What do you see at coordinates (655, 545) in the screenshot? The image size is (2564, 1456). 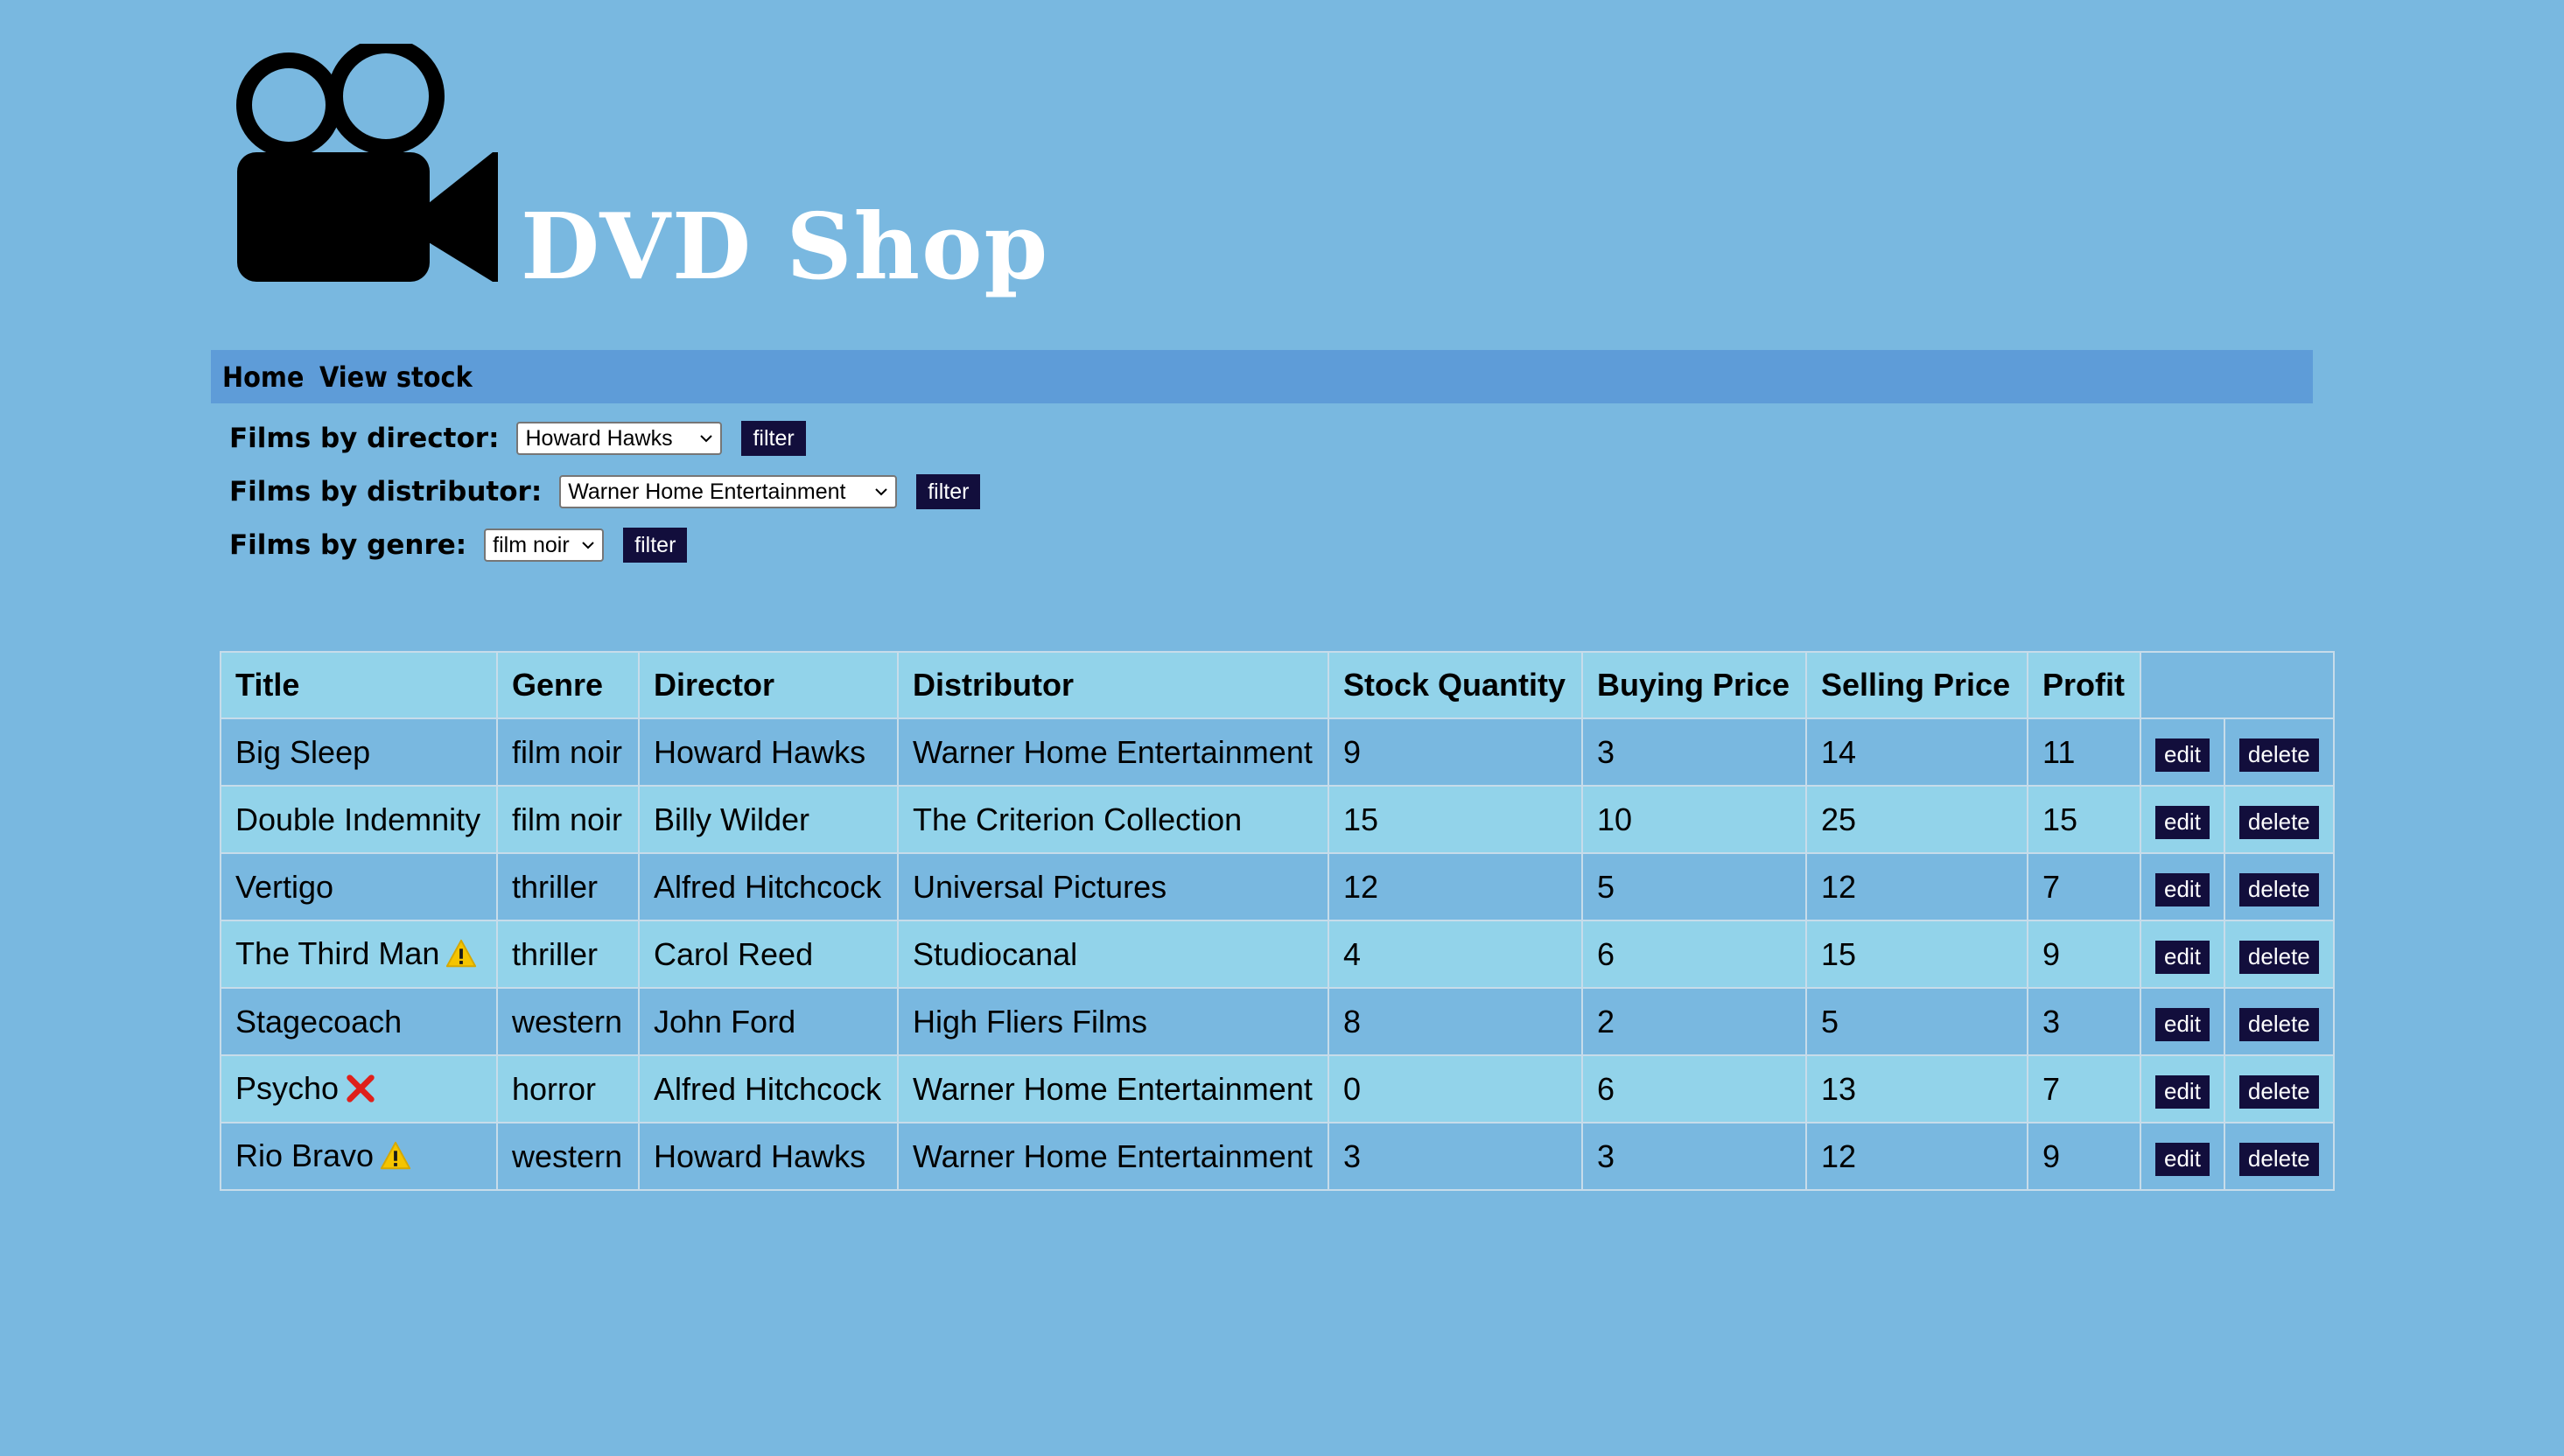 I see `genre-filter-button: filter` at bounding box center [655, 545].